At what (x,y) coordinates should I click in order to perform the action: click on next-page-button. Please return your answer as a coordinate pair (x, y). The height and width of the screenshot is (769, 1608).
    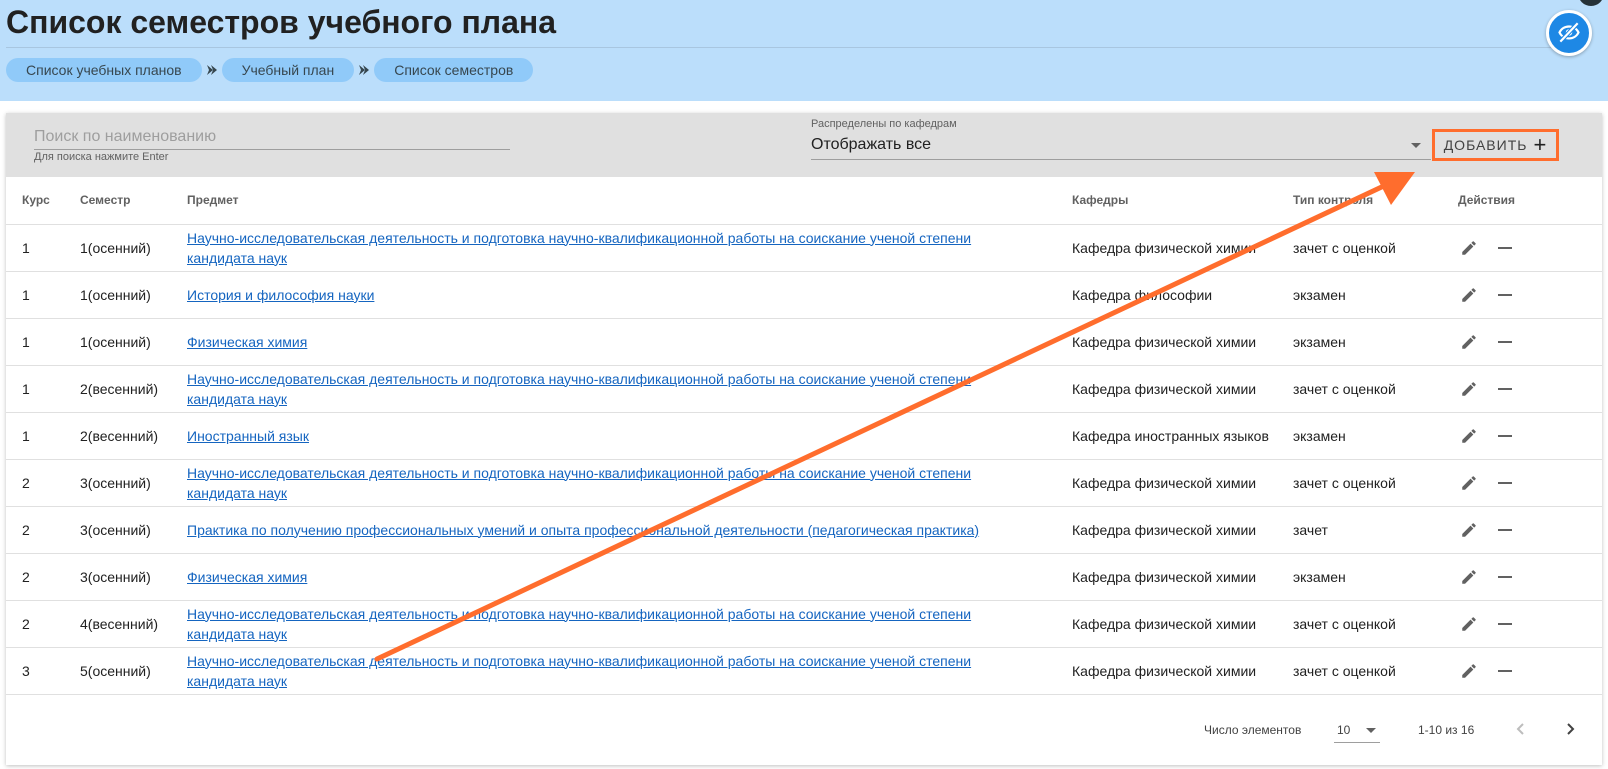
    Looking at the image, I should click on (1570, 729).